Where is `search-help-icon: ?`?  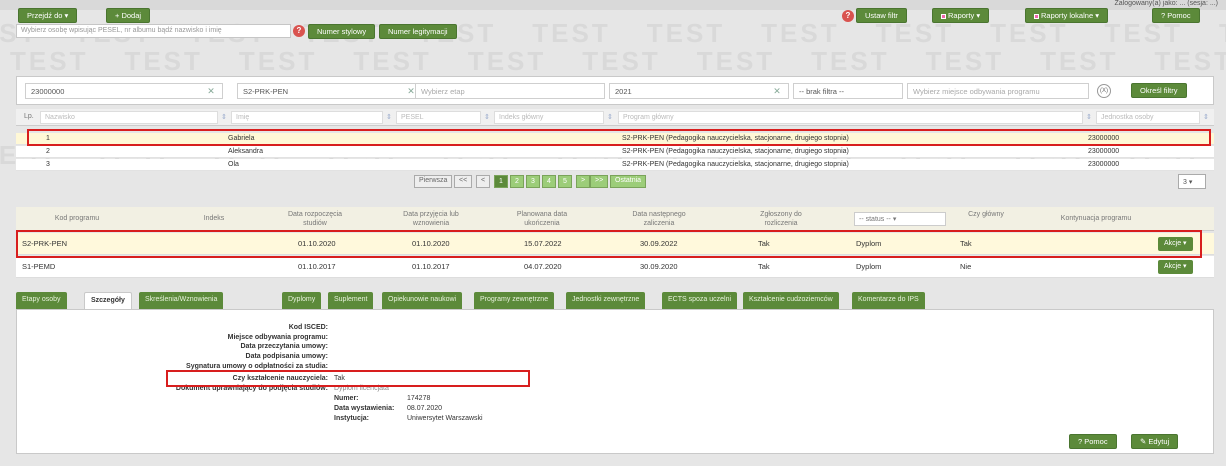
search-help-icon: ? is located at coordinates (299, 31).